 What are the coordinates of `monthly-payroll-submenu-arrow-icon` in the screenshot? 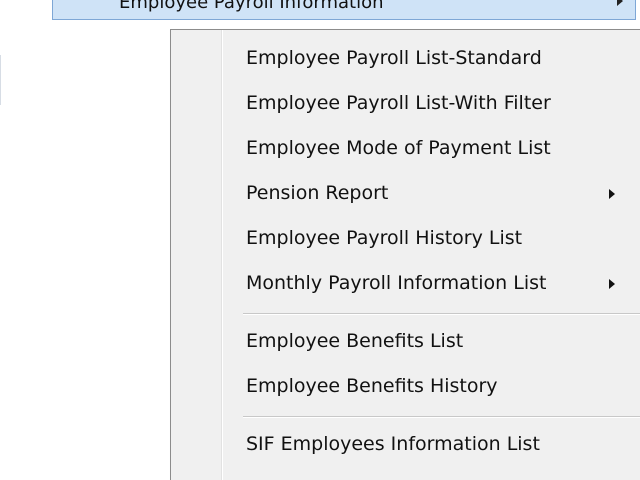 It's located at (612, 284).